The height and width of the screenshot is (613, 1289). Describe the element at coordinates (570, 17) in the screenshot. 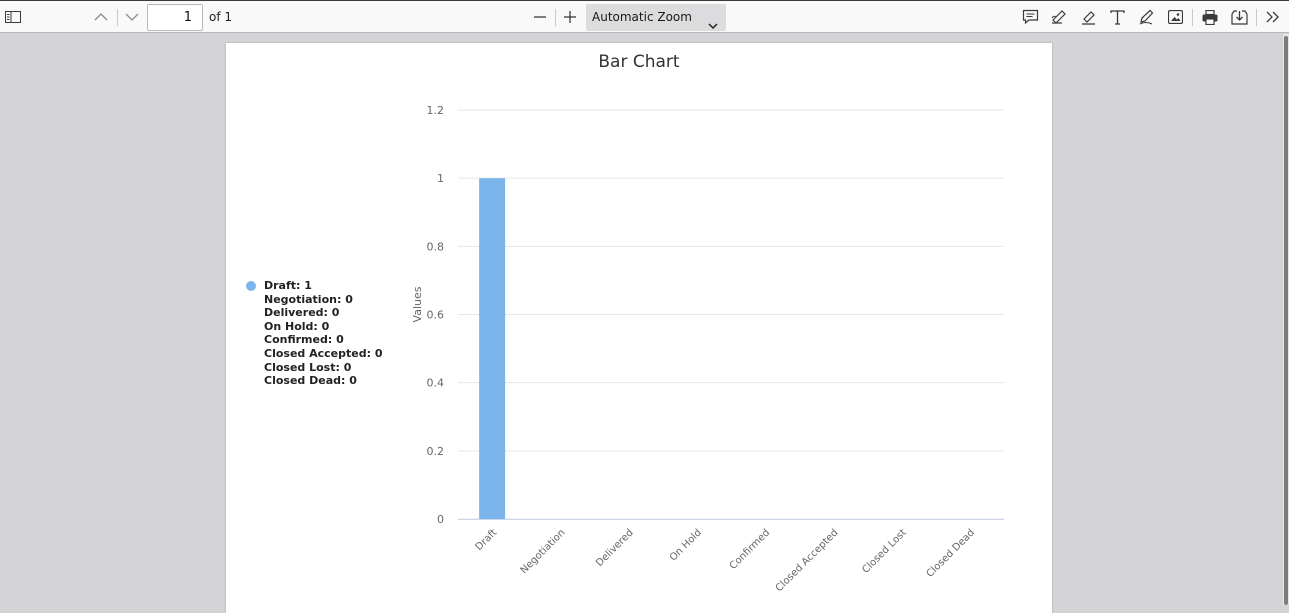

I see `zoom-in-icon` at that location.